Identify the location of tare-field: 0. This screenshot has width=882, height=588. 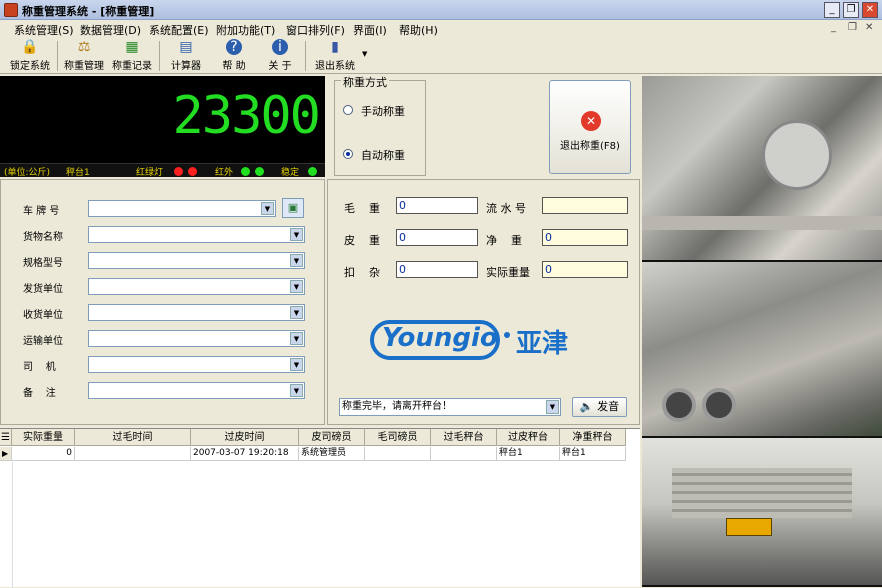
(437, 237).